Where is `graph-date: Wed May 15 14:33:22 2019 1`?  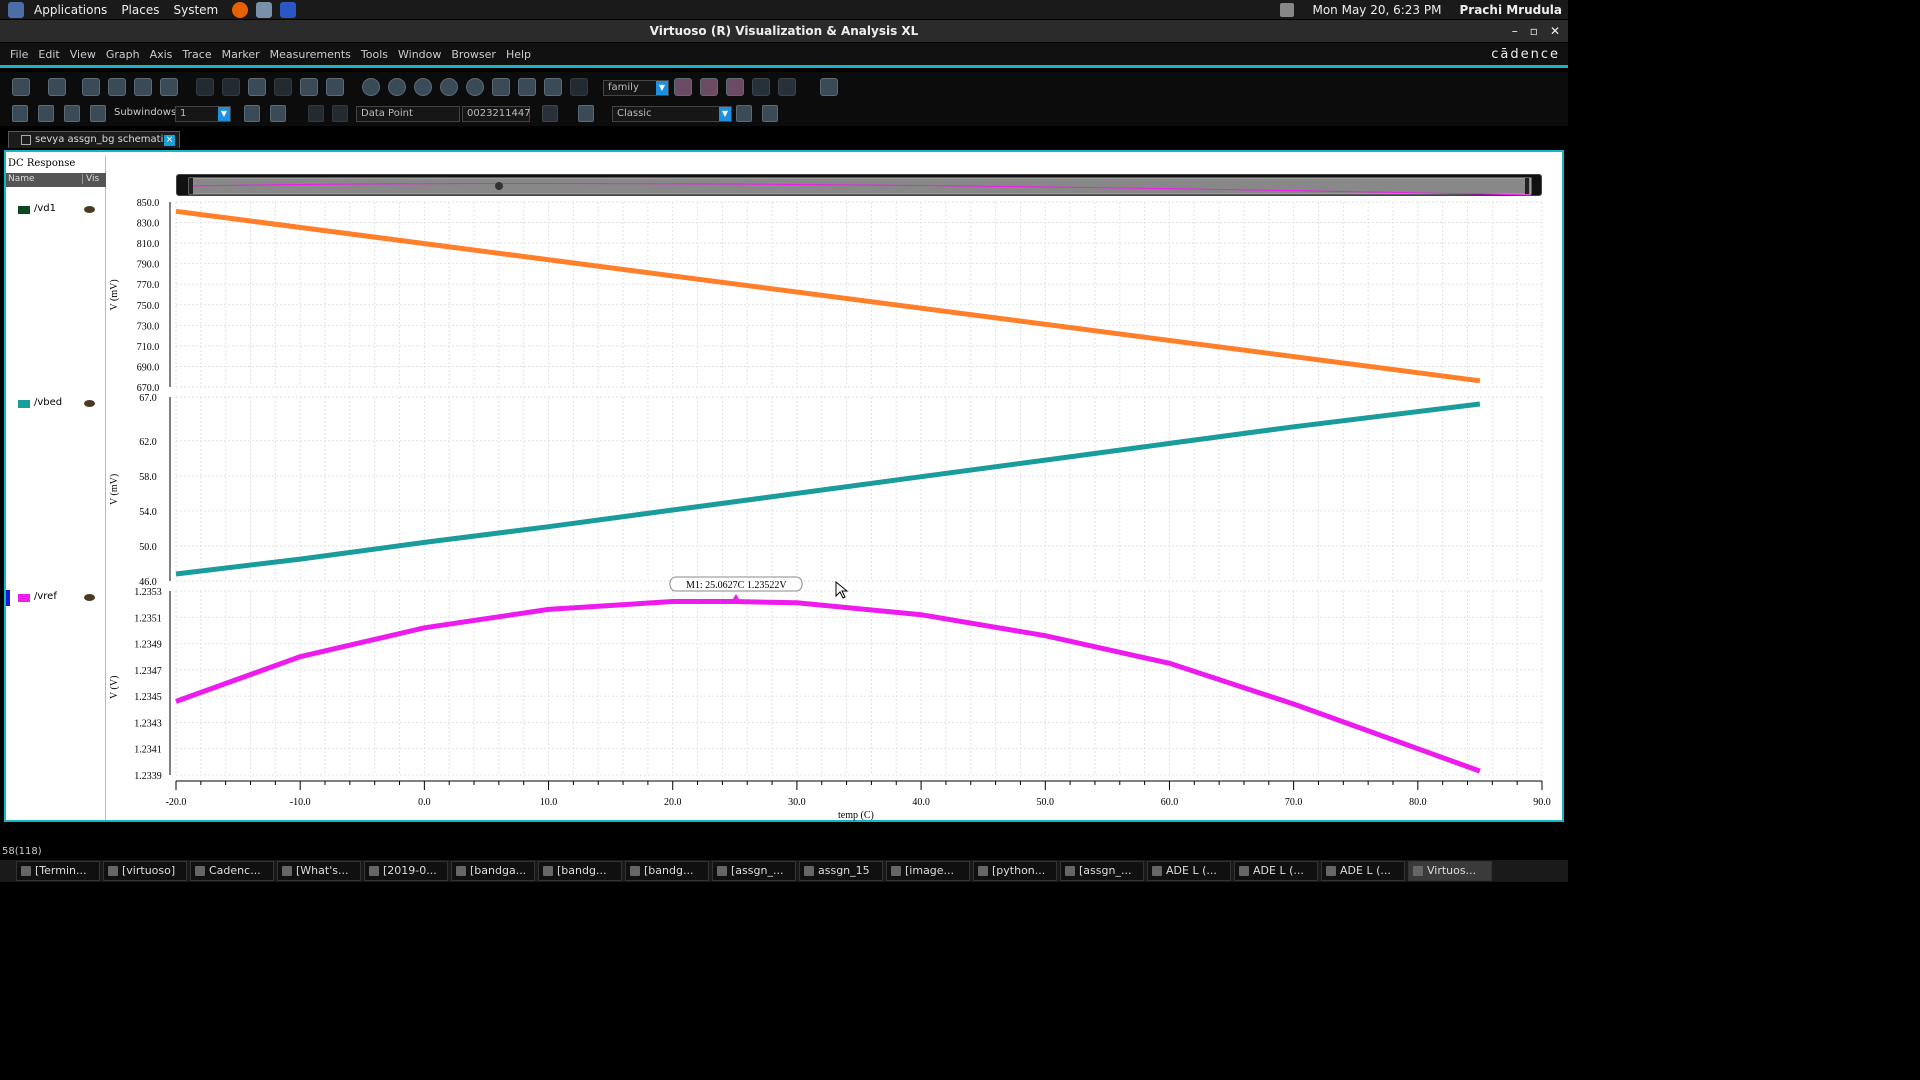
graph-date: Wed May 15 14:33:22 2019 1 is located at coordinates (1835, 162).